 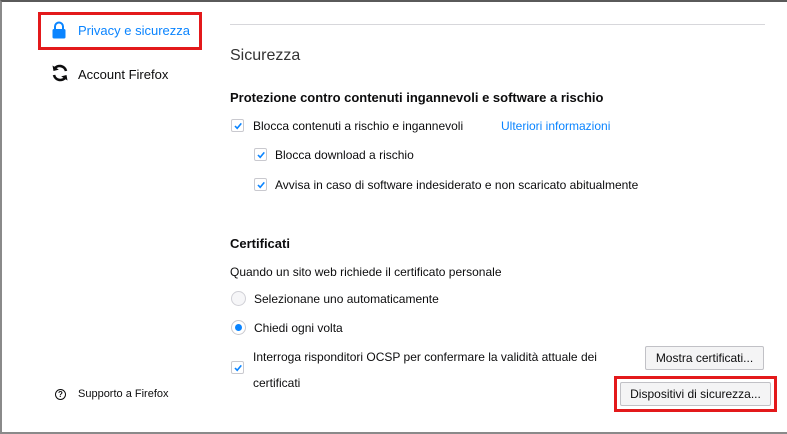 What do you see at coordinates (346, 299) in the screenshot?
I see `radio-select-automatically-label: Selezionane uno automaticamente` at bounding box center [346, 299].